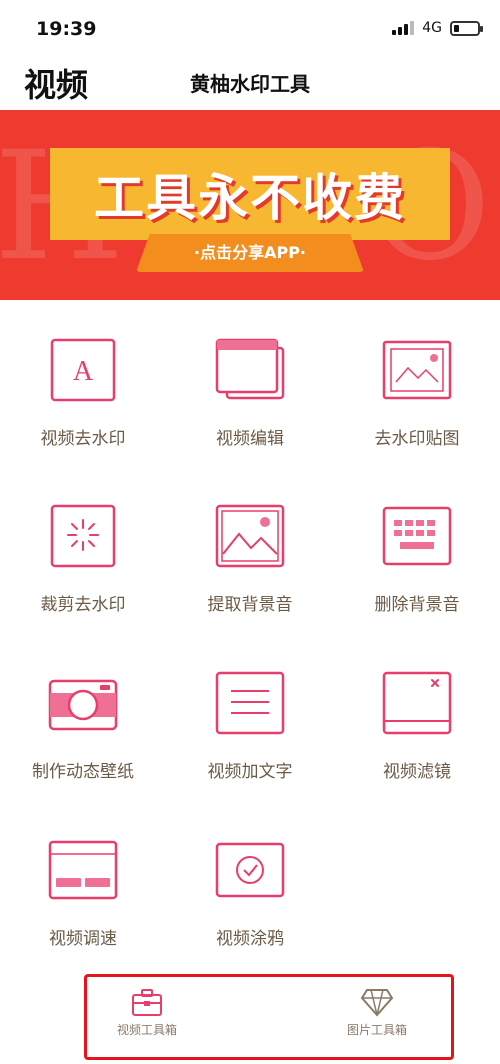 Image resolution: width=500 pixels, height=1064 pixels. What do you see at coordinates (83, 870) in the screenshot?
I see `speed-panel-icon` at bounding box center [83, 870].